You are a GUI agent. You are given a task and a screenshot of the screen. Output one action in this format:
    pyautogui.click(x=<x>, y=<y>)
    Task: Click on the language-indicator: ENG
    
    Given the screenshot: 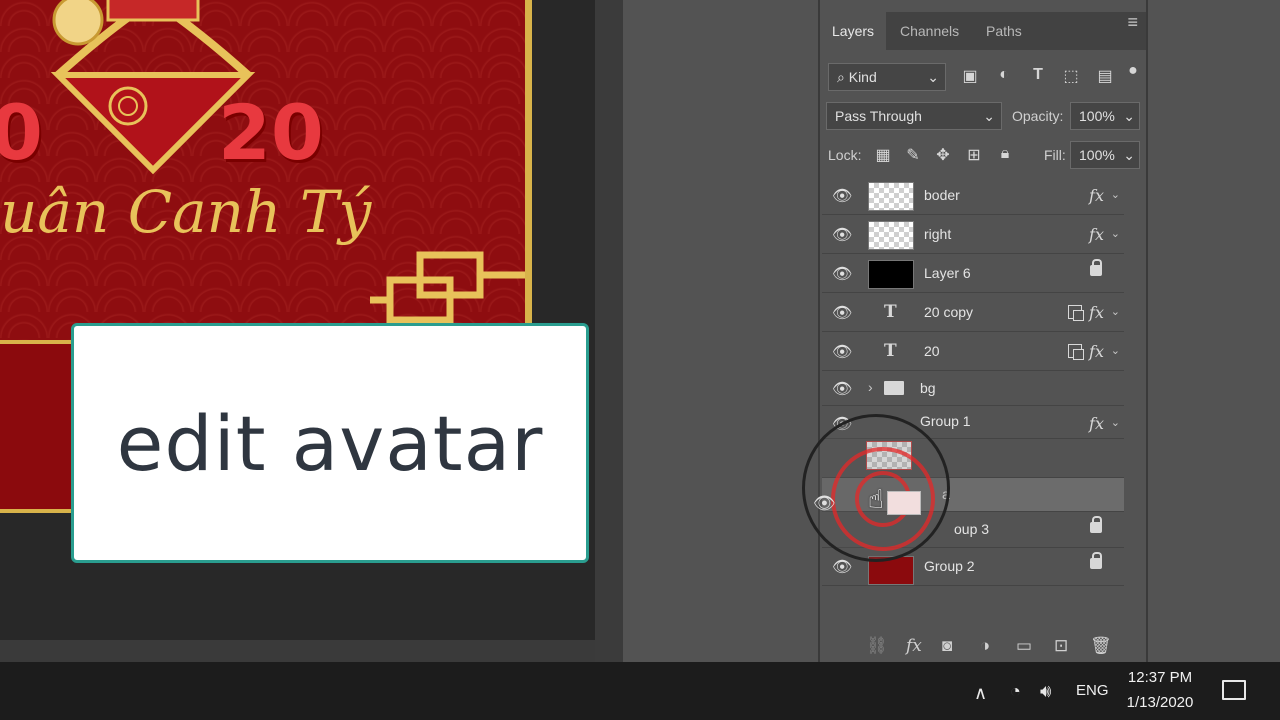 What is the action you would take?
    pyautogui.click(x=1092, y=690)
    